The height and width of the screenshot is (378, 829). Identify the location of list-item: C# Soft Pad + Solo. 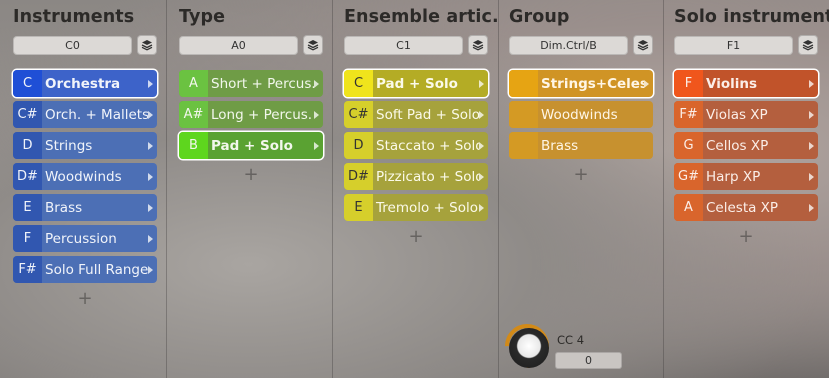
(416, 114).